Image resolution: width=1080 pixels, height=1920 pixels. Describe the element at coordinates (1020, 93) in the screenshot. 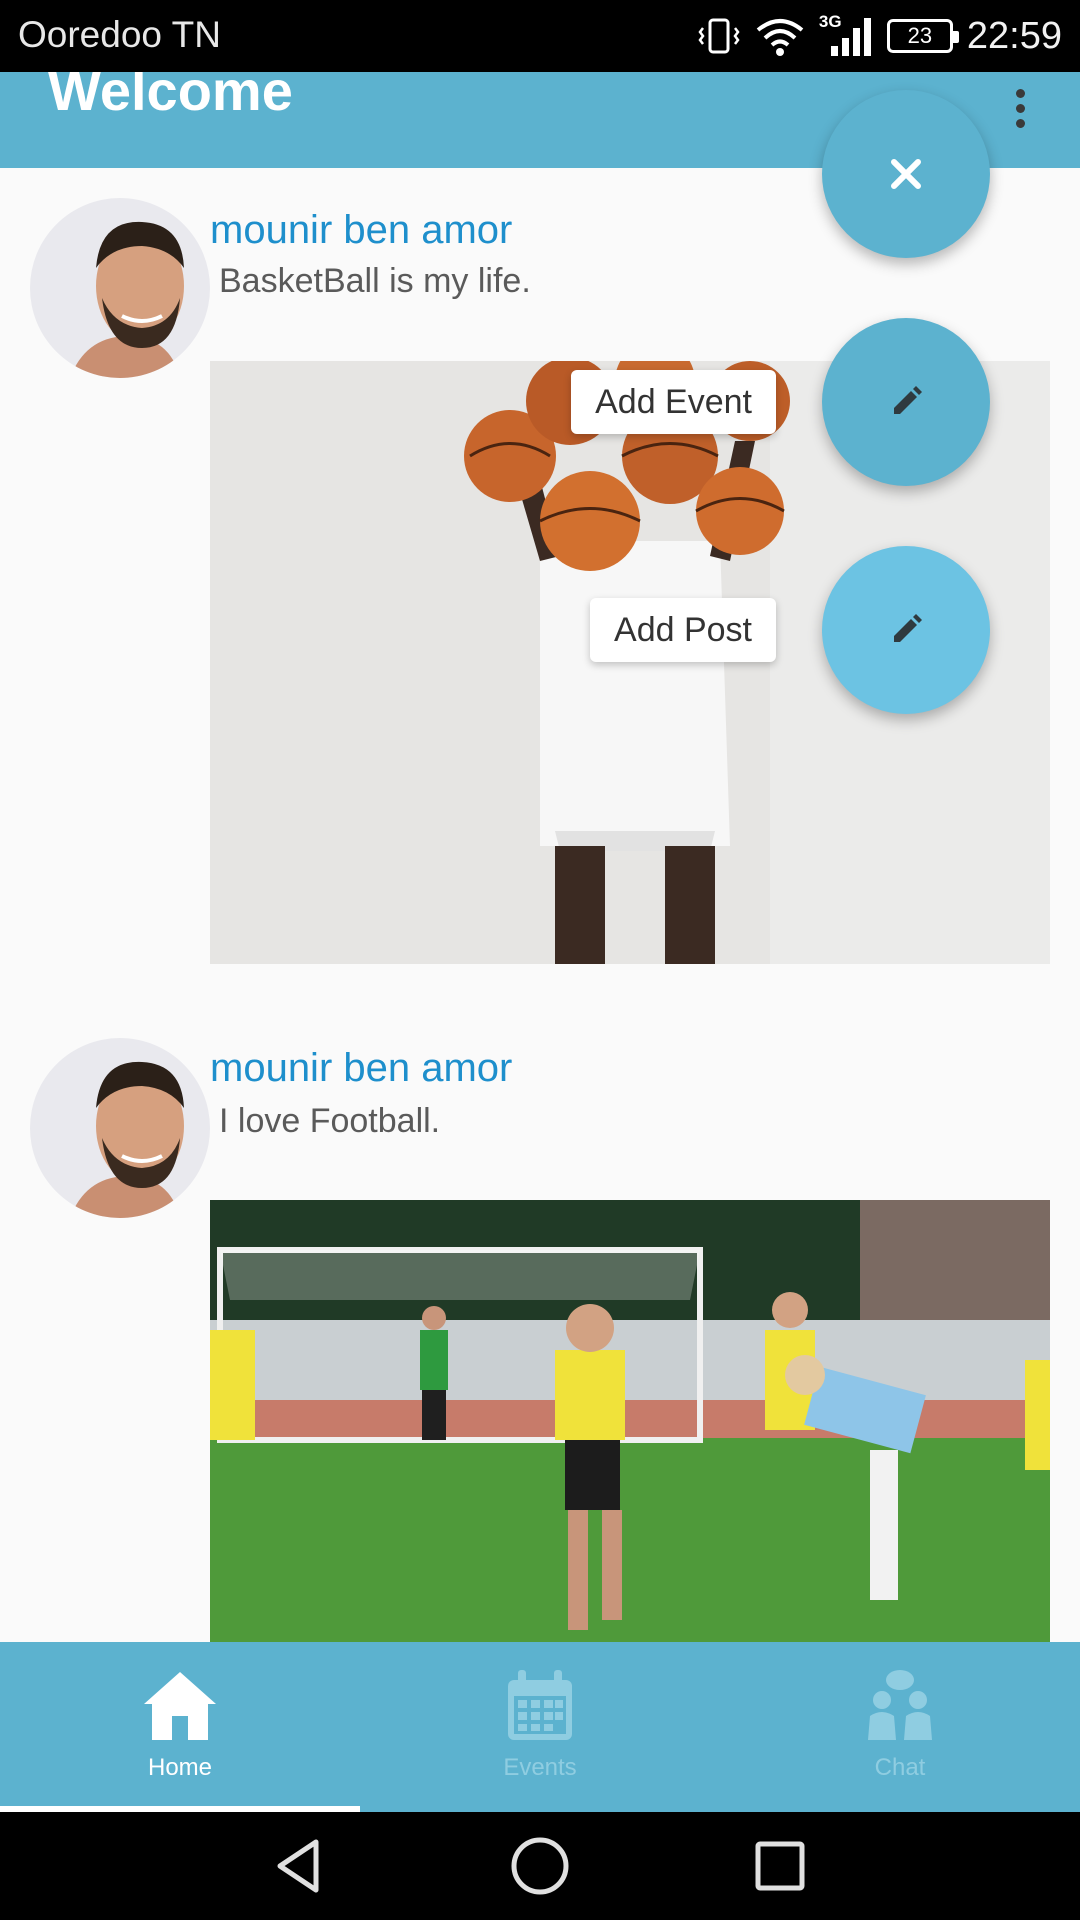

I see `more-vert-icon` at that location.